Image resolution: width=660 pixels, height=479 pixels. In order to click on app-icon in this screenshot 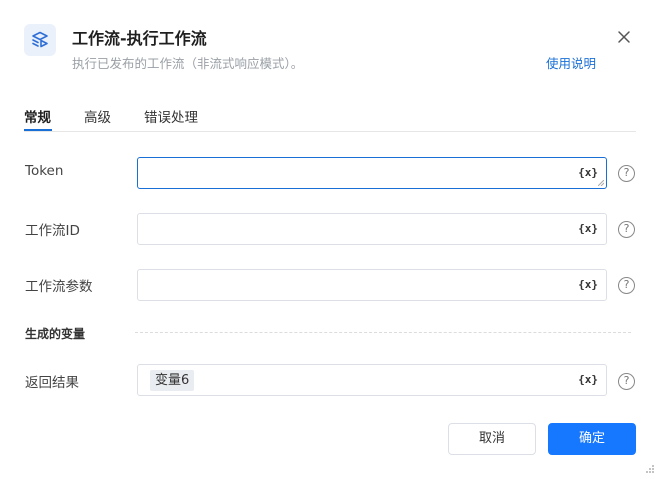, I will do `click(40, 40)`.